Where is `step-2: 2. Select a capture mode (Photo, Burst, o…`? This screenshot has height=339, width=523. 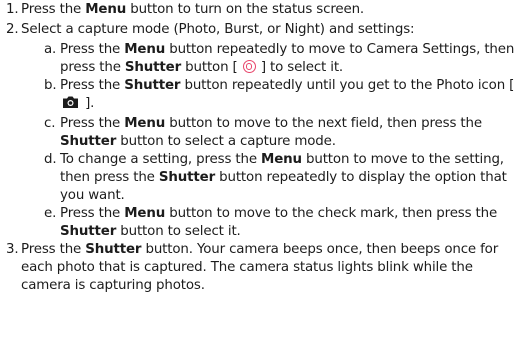
step-2: 2. Select a capture mode (Photo, Burst, o… is located at coordinates (261, 30).